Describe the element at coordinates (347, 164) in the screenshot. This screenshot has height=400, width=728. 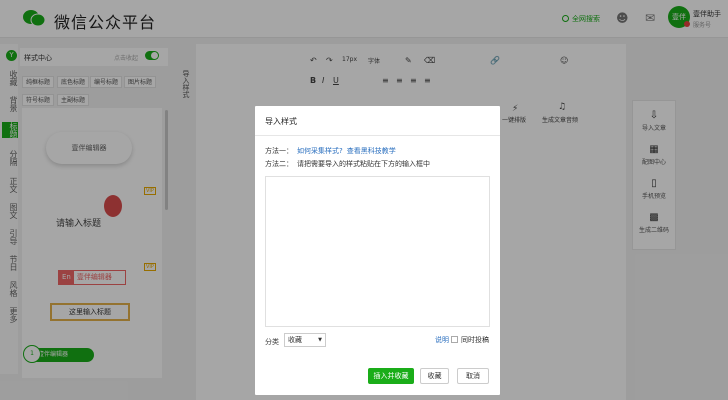
I see `method-two: 方法二： 请把需要导入的样式粘贴在下方的输入框中` at that location.